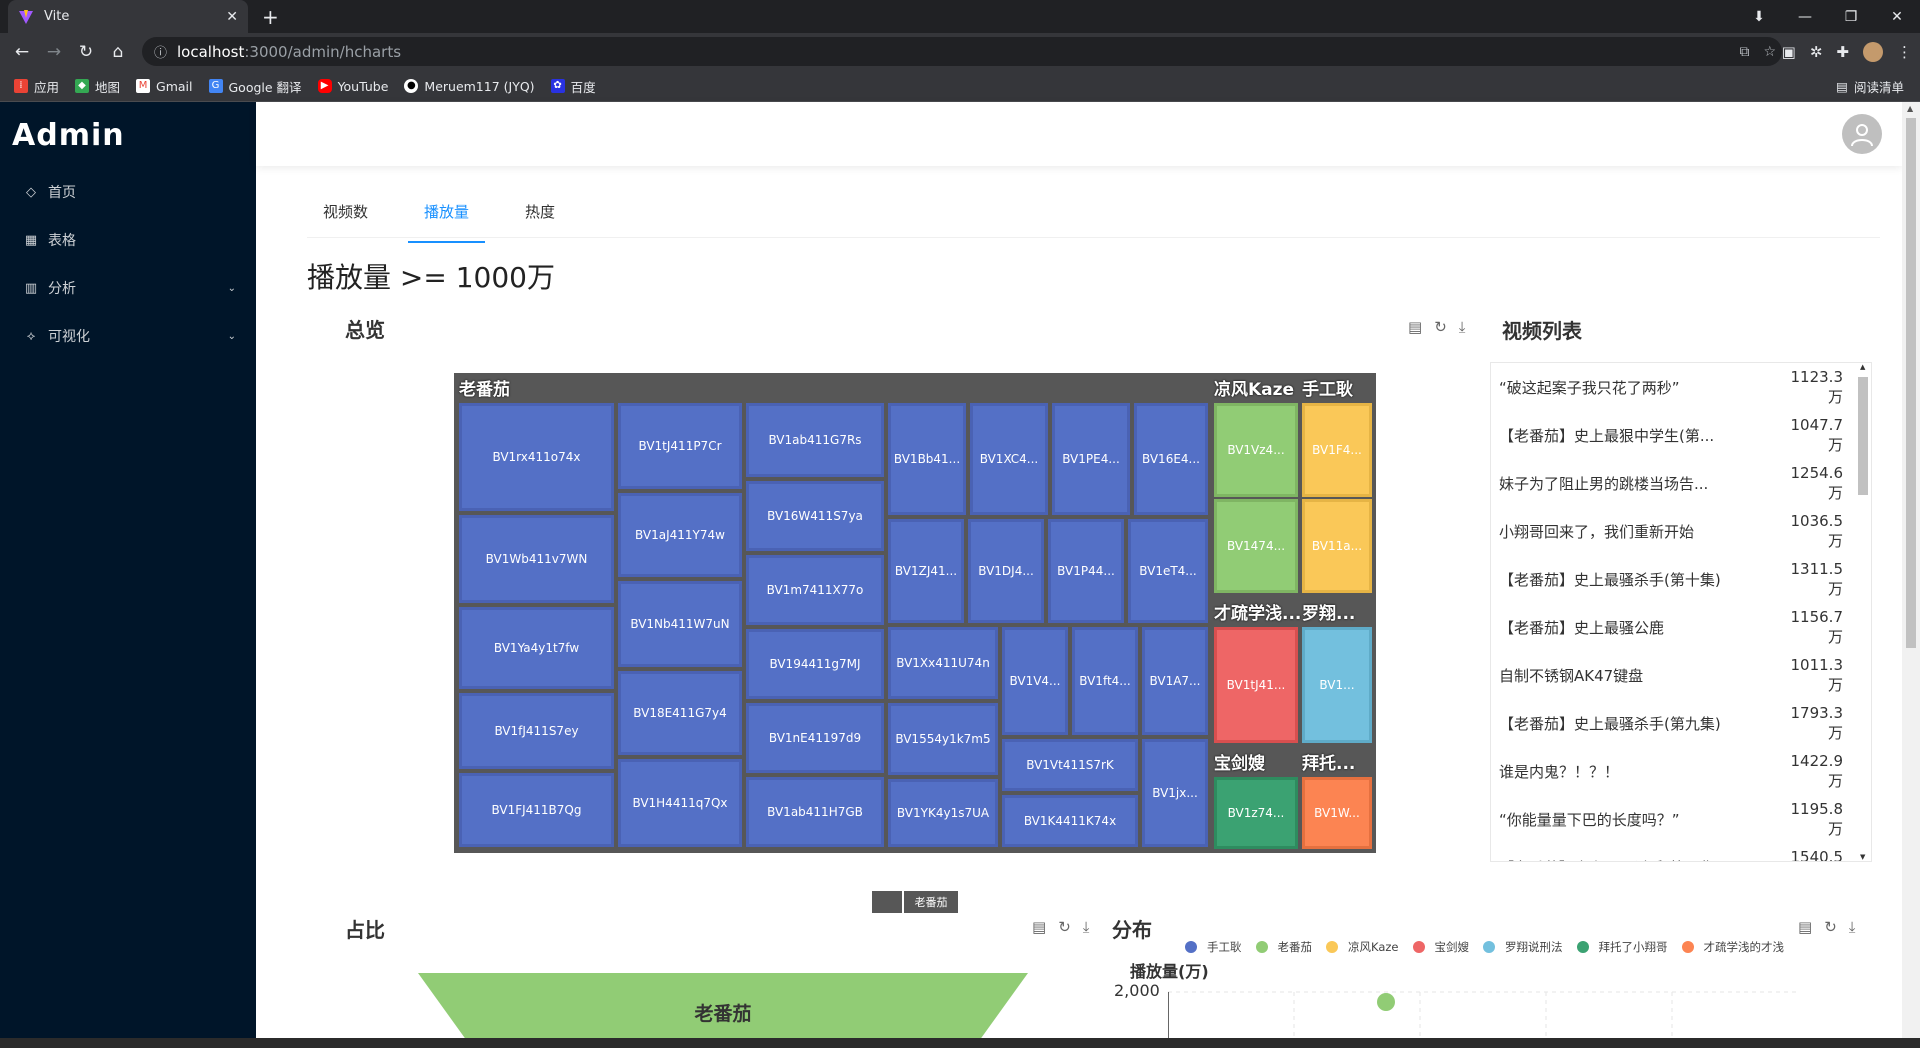 The width and height of the screenshot is (1920, 1048). Describe the element at coordinates (536, 810) in the screenshot. I see `treemap-cell: BV1FJ411B7Qg` at that location.